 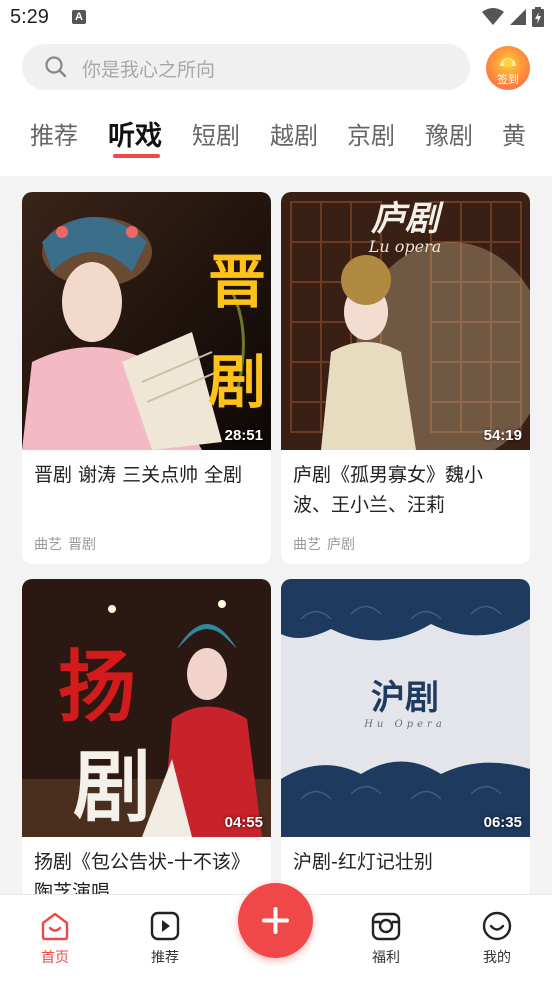 What do you see at coordinates (502, 822) in the screenshot?
I see `video-duration: 06:35` at bounding box center [502, 822].